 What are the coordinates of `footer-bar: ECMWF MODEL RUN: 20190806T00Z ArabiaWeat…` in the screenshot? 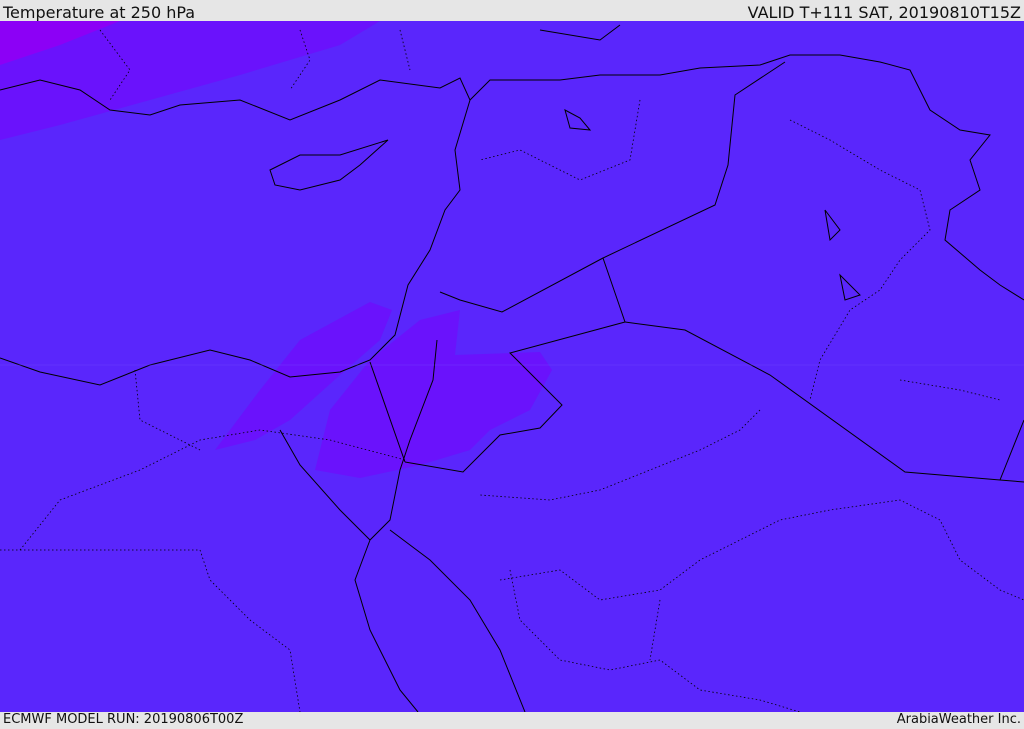 It's located at (512, 720).